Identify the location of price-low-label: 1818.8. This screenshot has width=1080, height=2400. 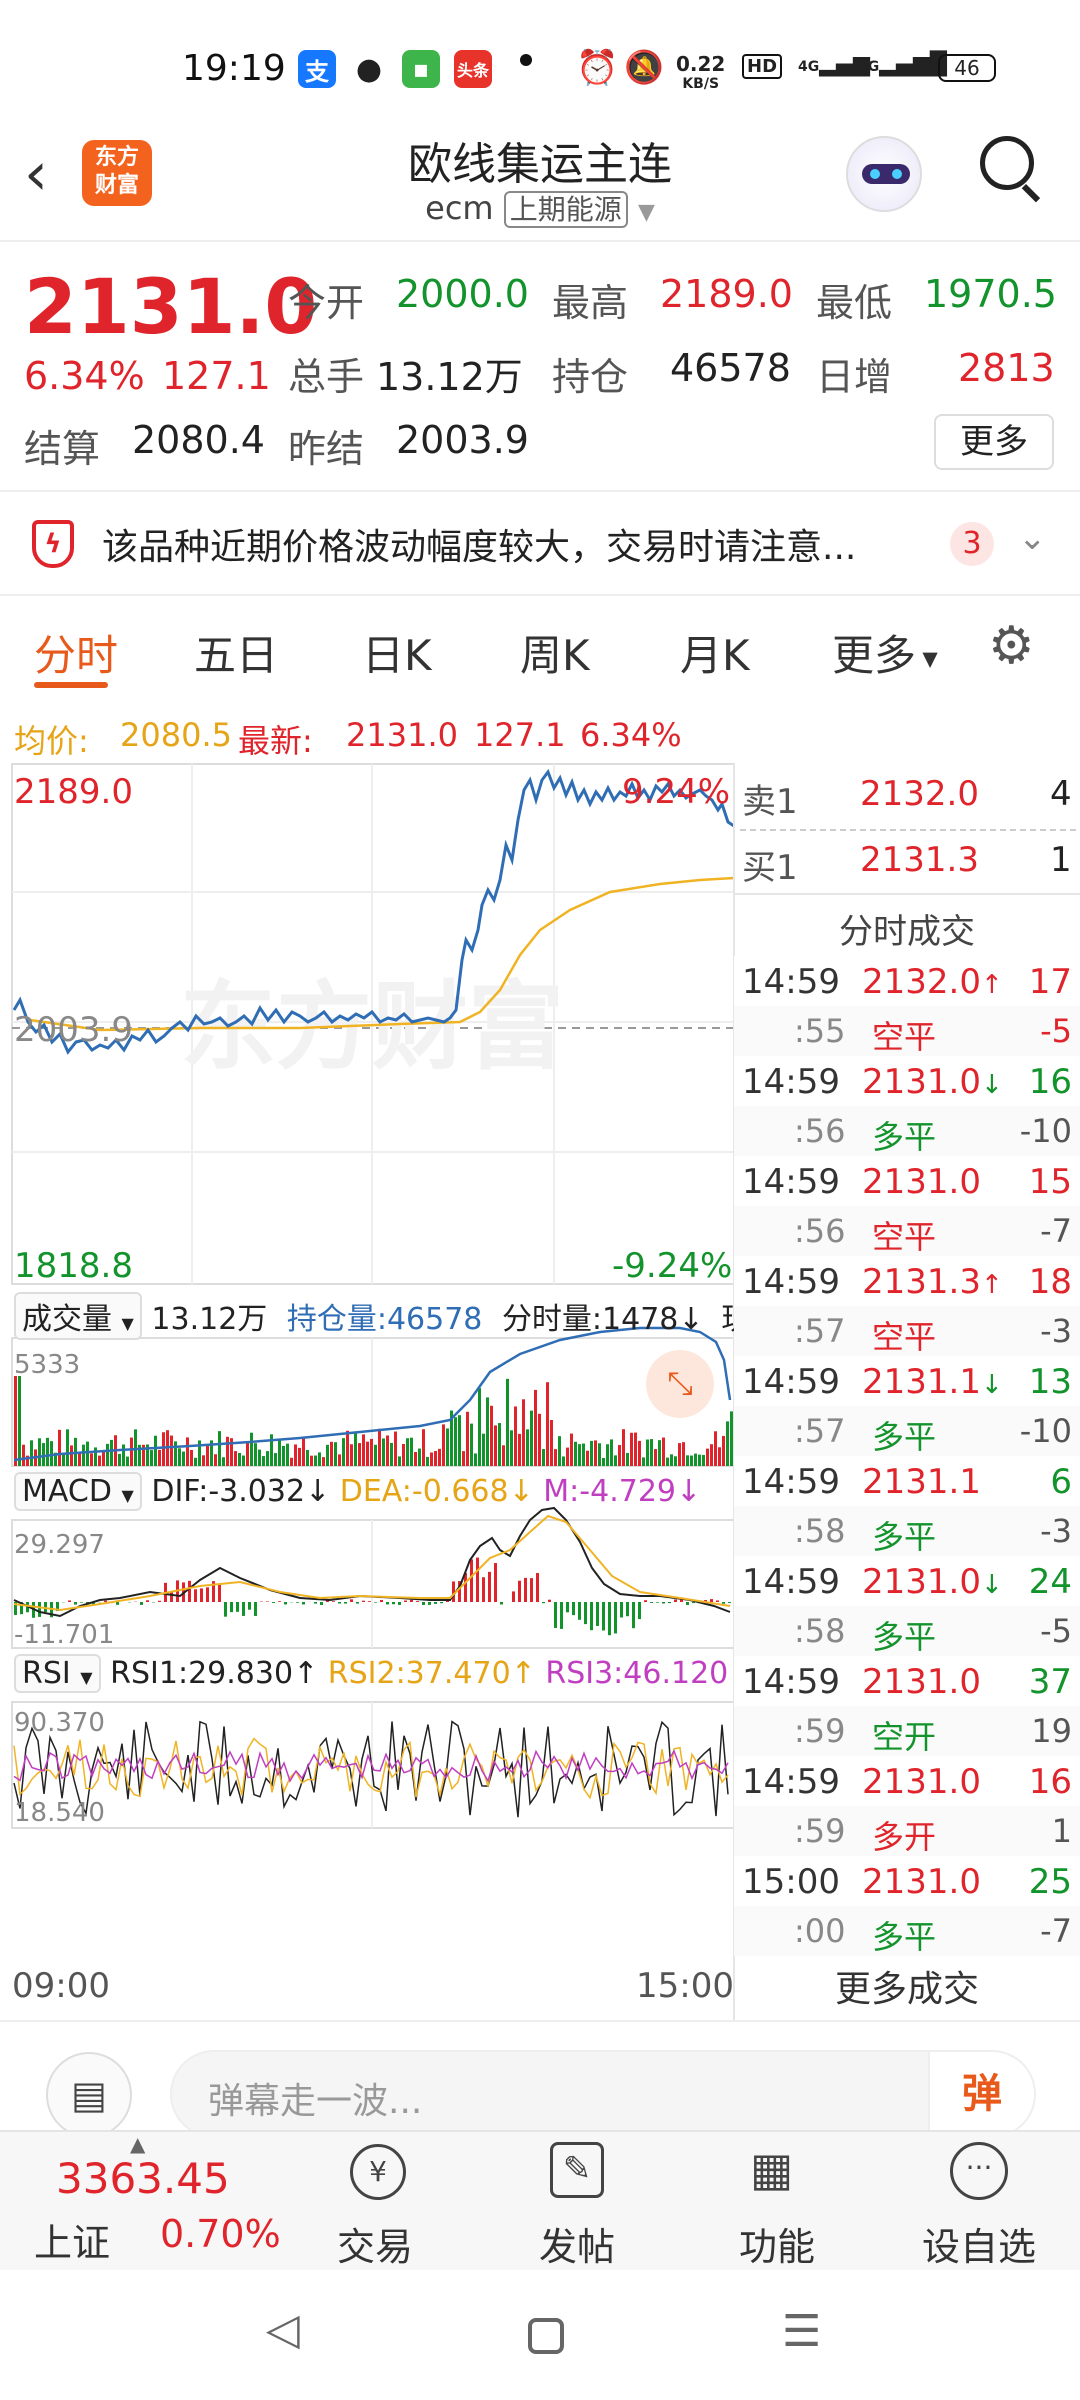
(73, 1266).